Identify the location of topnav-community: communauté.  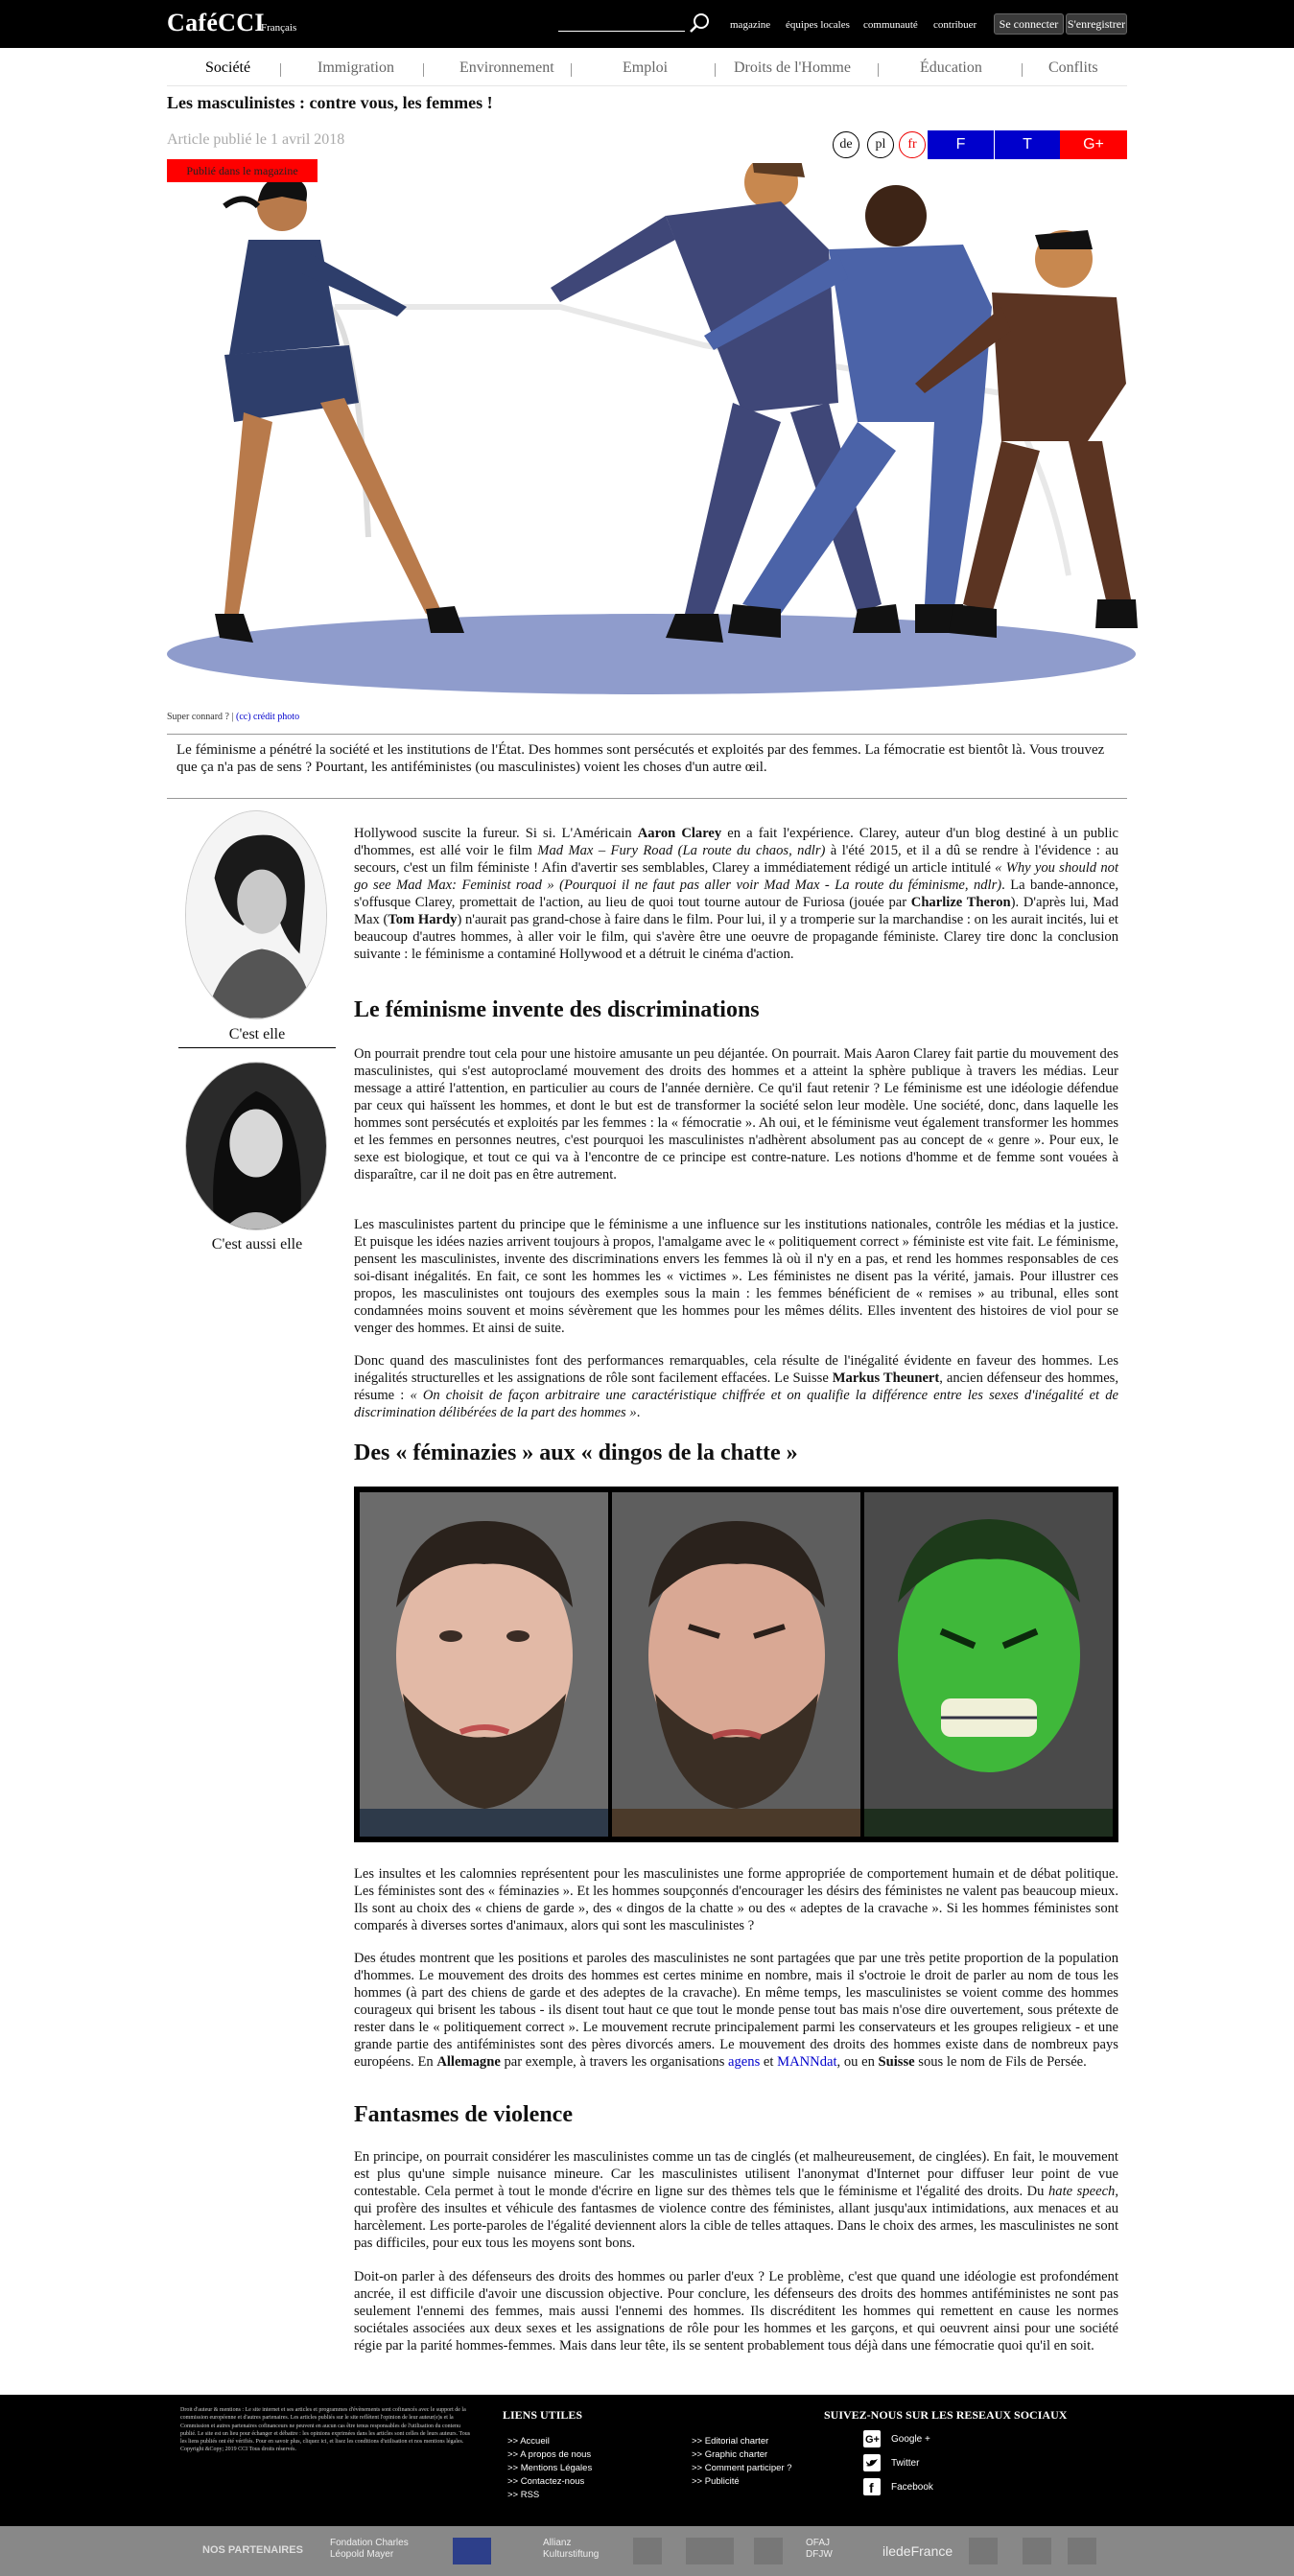
(890, 25).